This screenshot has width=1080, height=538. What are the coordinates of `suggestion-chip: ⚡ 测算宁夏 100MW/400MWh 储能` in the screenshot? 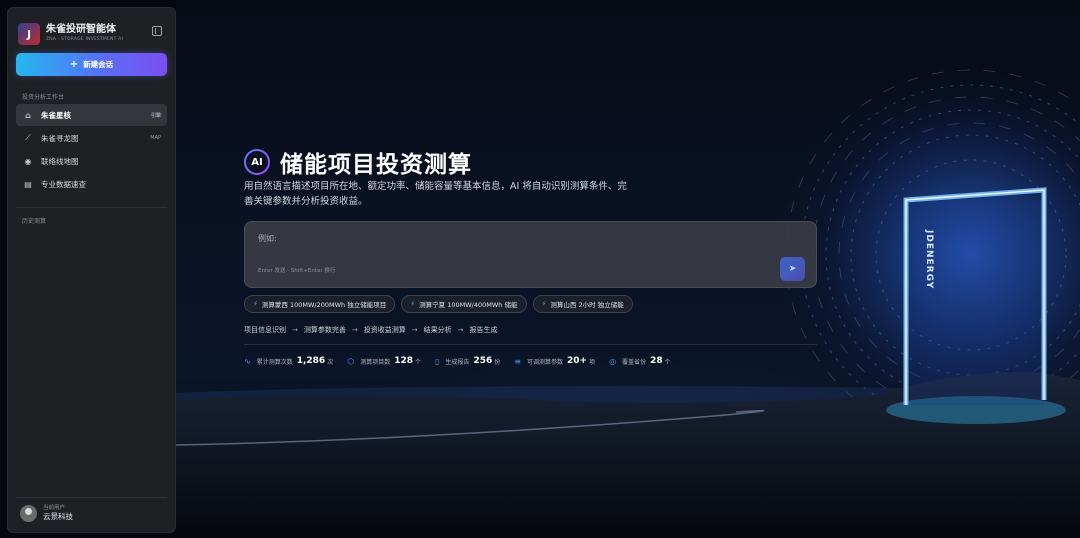 It's located at (464, 304).